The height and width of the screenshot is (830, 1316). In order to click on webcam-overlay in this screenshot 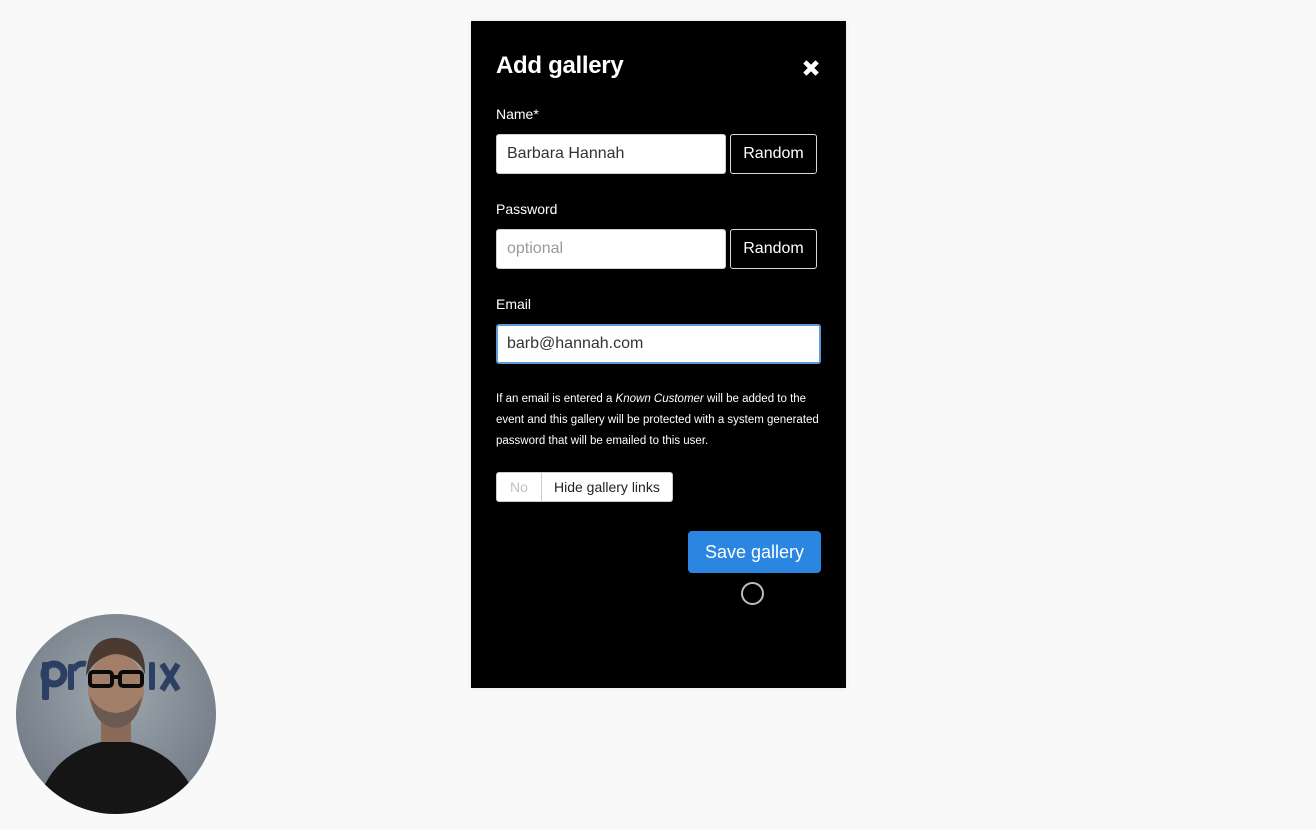, I will do `click(116, 714)`.